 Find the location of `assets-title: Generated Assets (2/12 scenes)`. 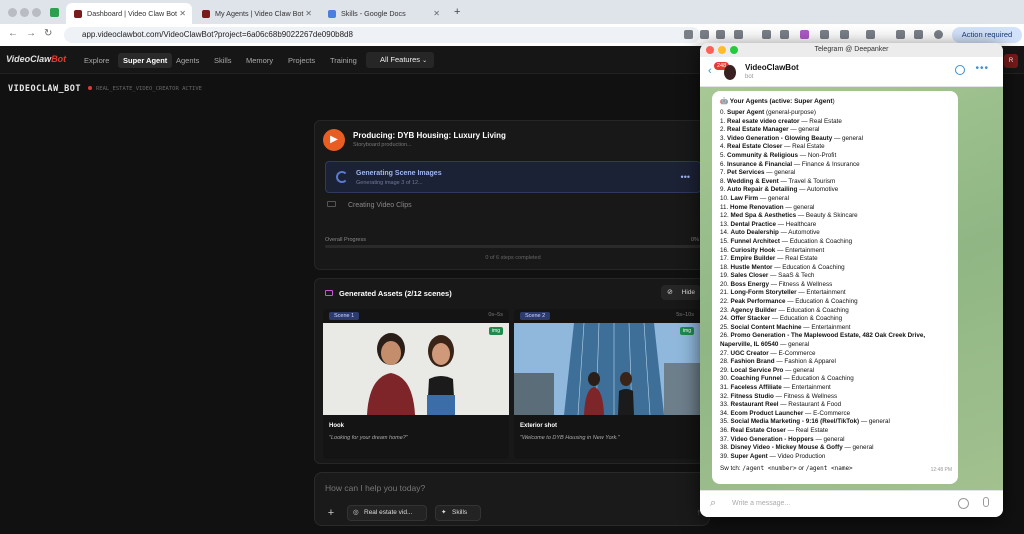

assets-title: Generated Assets (2/12 scenes) is located at coordinates (395, 293).